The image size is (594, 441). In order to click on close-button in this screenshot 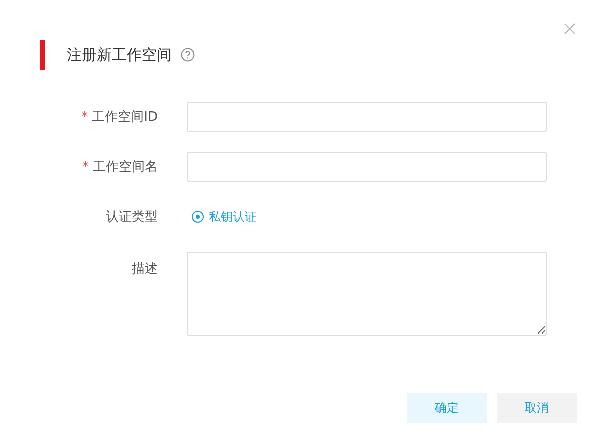, I will do `click(570, 29)`.